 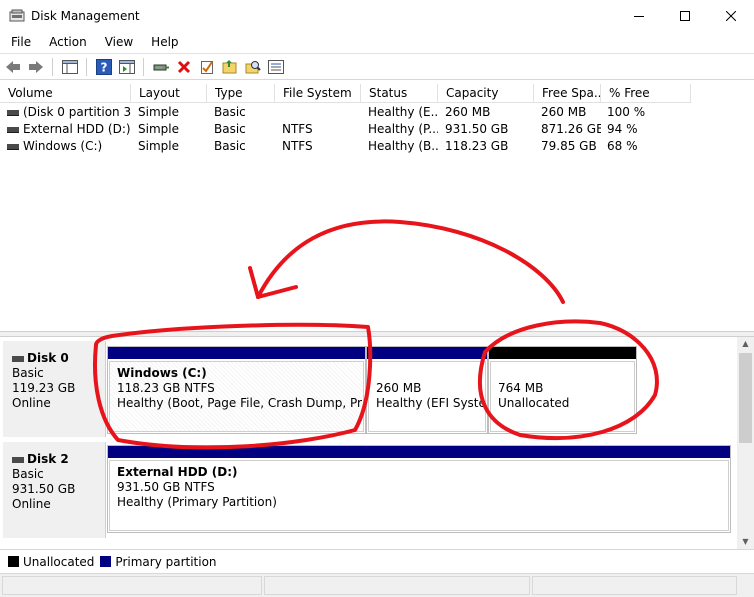 What do you see at coordinates (166, 561) in the screenshot?
I see `legend-label: Primary partition` at bounding box center [166, 561].